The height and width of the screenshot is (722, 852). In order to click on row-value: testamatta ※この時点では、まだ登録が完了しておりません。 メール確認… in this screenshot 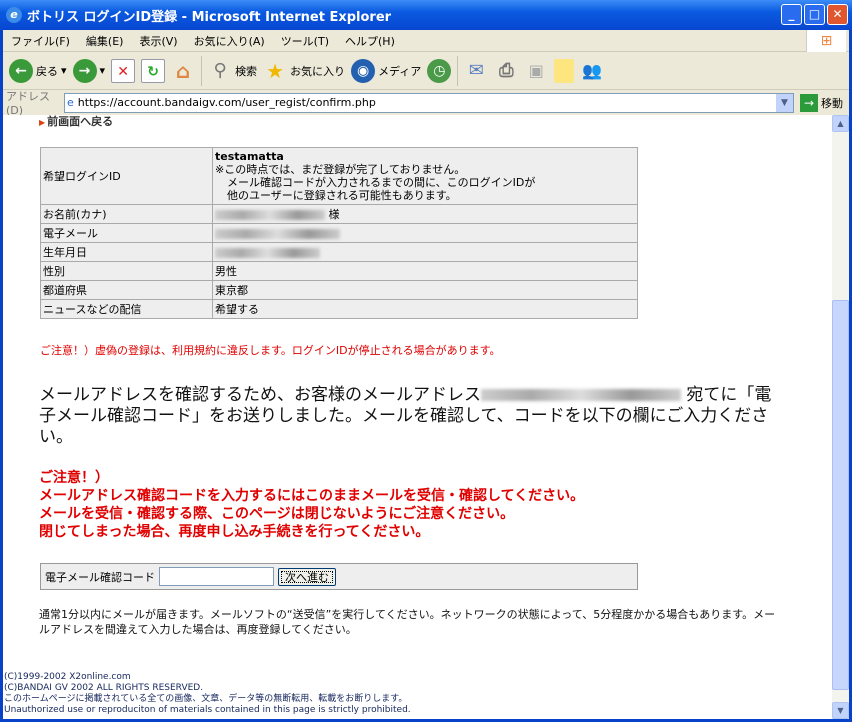, I will do `click(425, 176)`.